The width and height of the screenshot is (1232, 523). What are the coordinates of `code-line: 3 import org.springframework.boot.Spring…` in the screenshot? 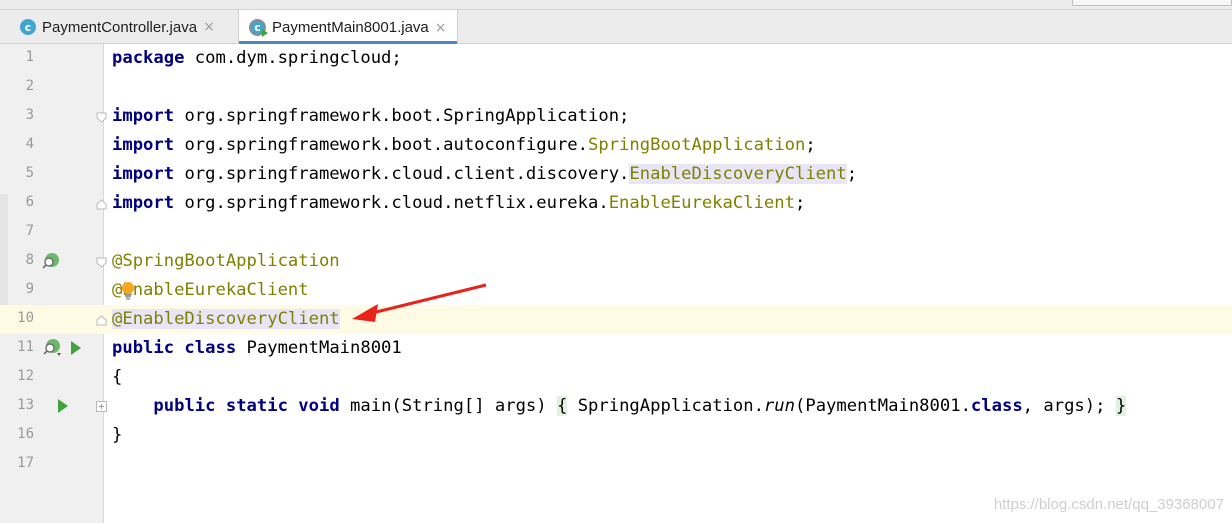 It's located at (616, 116).